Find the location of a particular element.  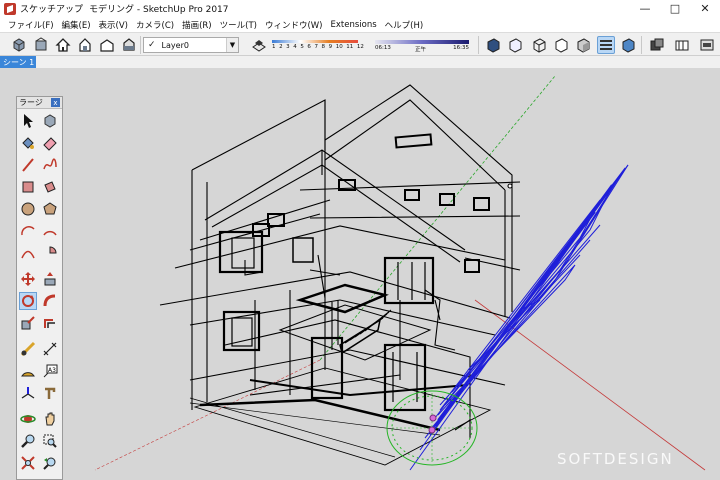

front-view-icon is located at coordinates (85, 45).